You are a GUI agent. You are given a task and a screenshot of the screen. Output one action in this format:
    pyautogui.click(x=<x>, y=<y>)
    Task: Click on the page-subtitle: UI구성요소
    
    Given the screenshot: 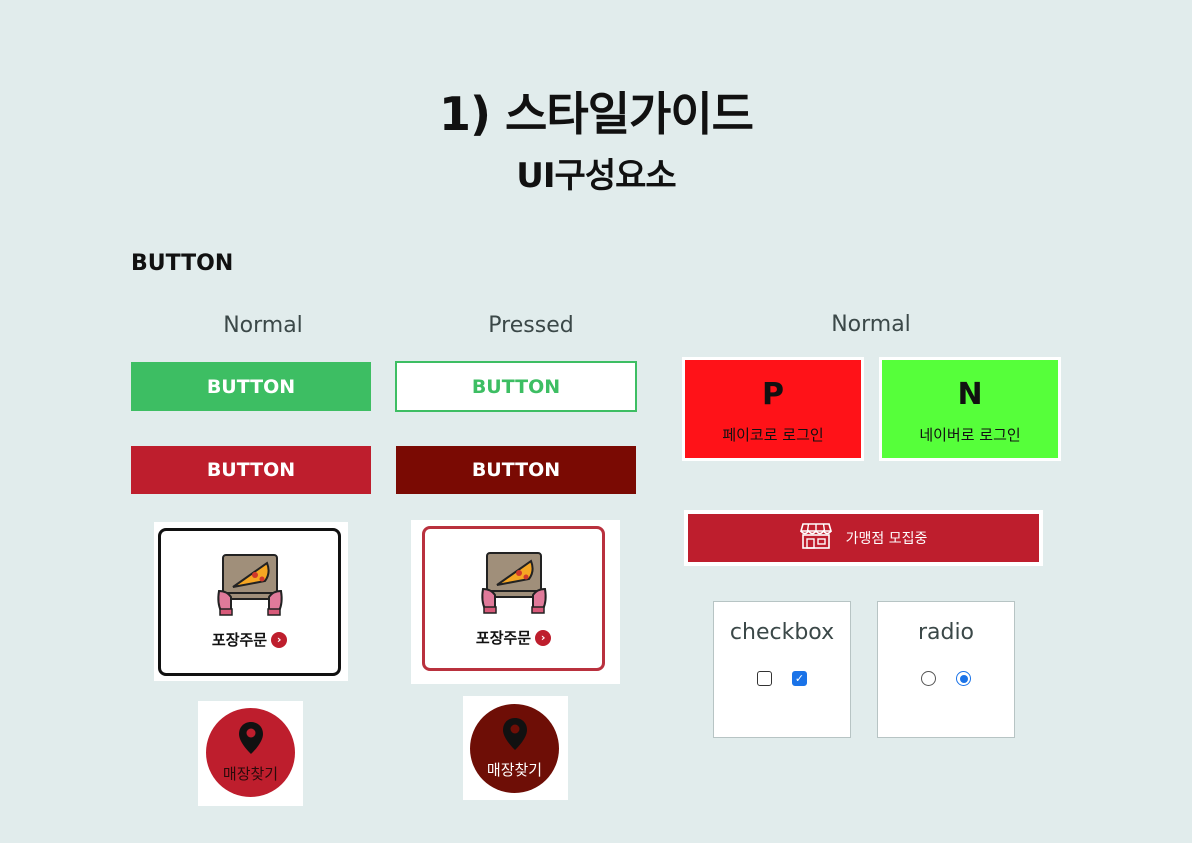 What is the action you would take?
    pyautogui.click(x=596, y=176)
    